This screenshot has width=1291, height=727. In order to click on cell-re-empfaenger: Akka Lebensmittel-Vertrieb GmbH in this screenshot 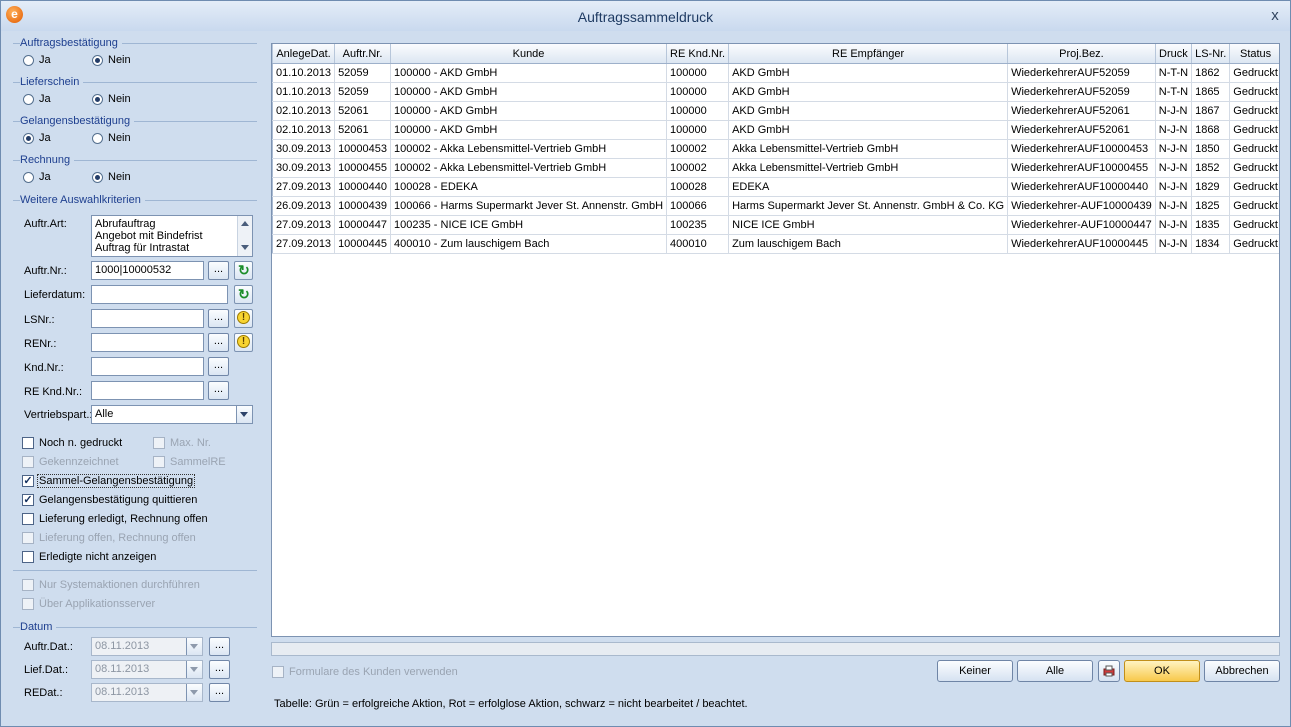, I will do `click(868, 168)`.